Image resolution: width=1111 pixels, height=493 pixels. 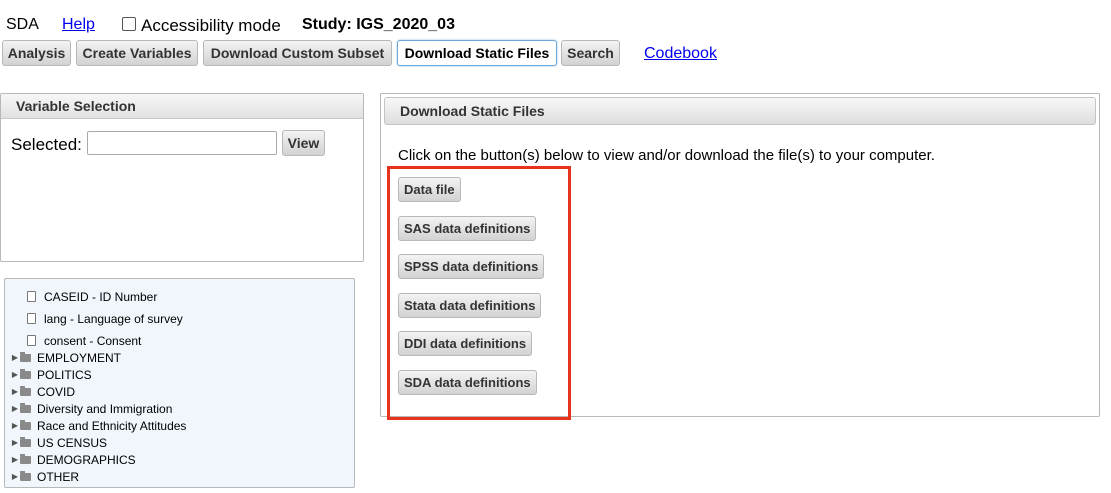 What do you see at coordinates (112, 425) in the screenshot?
I see `tree-item-label: Race and Ethnicity Attitudes` at bounding box center [112, 425].